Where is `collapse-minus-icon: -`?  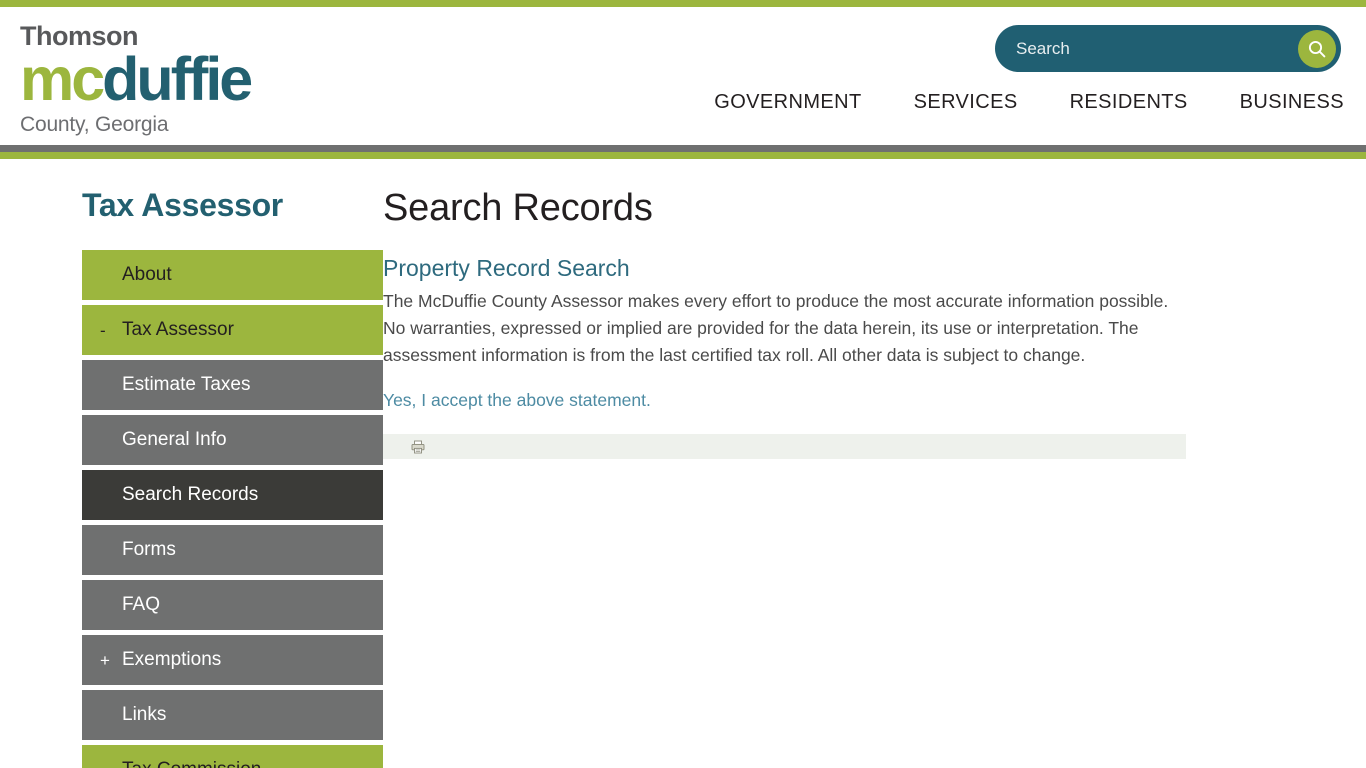
collapse-minus-icon: - is located at coordinates (103, 330).